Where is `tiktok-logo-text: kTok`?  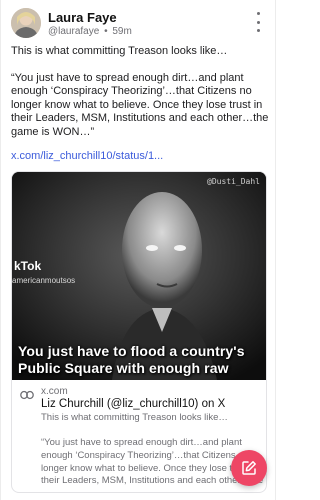
tiktok-logo-text: kTok is located at coordinates (28, 266).